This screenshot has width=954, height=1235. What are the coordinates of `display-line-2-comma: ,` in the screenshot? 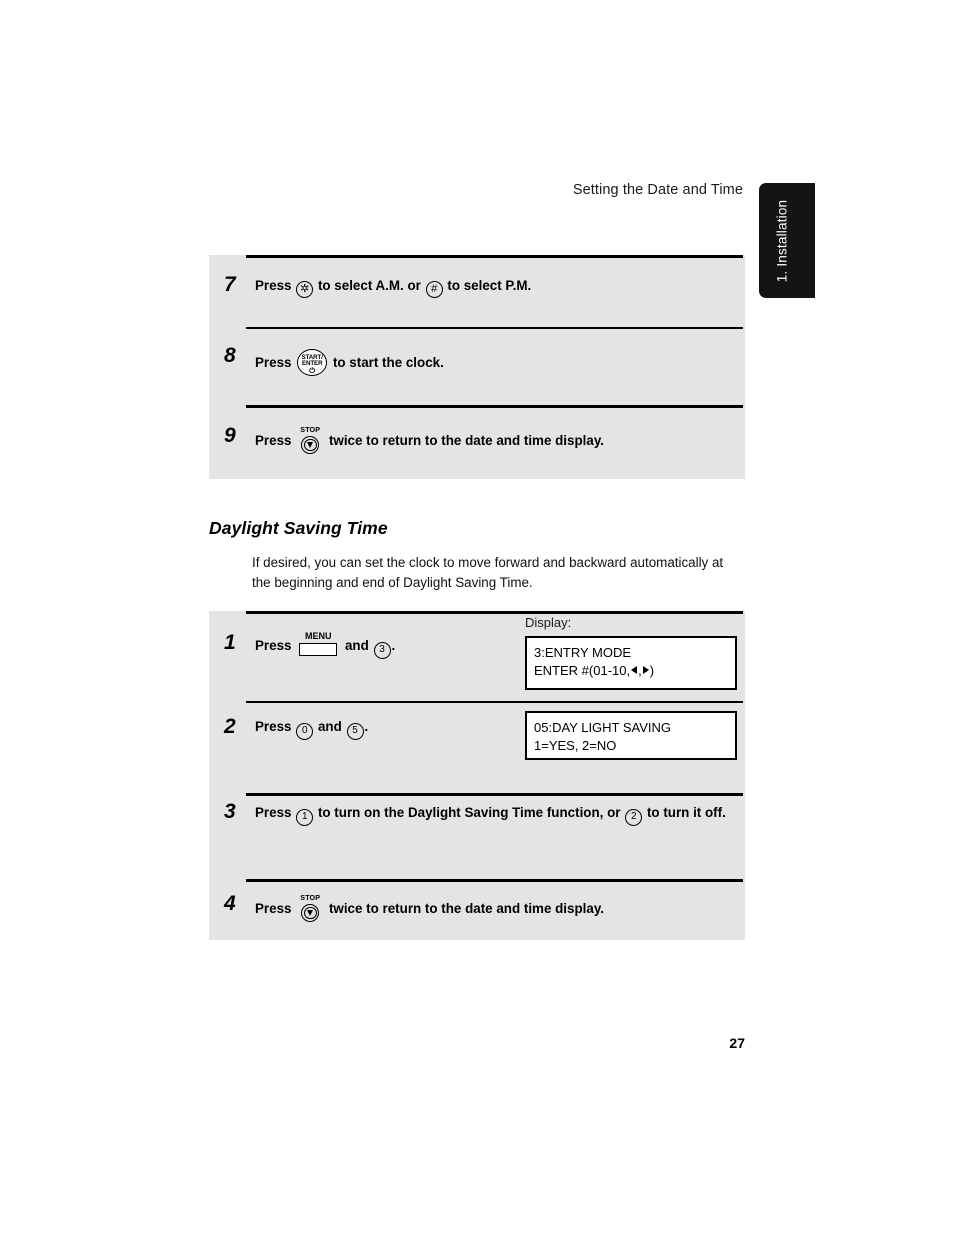 It's located at (640, 671).